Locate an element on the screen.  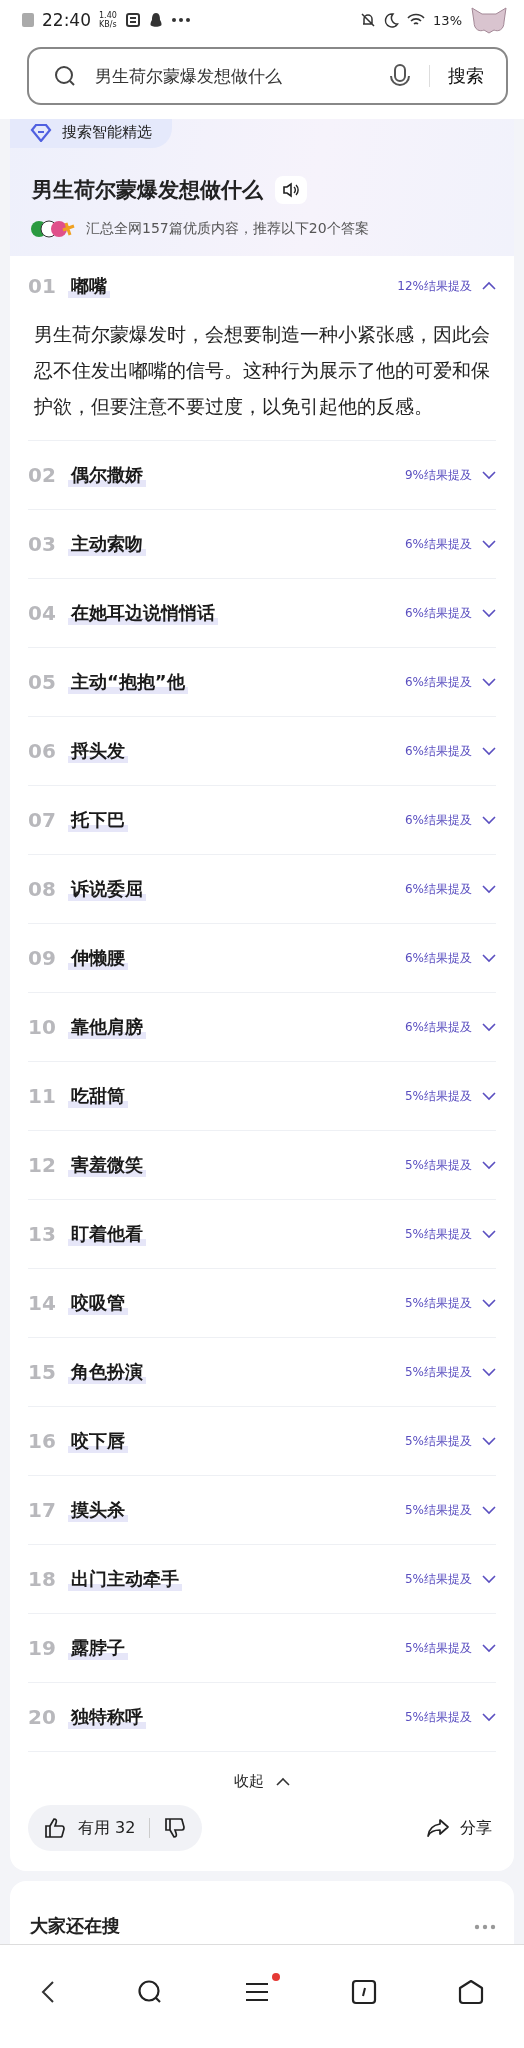
thumbs-up-icon is located at coordinates (55, 1828).